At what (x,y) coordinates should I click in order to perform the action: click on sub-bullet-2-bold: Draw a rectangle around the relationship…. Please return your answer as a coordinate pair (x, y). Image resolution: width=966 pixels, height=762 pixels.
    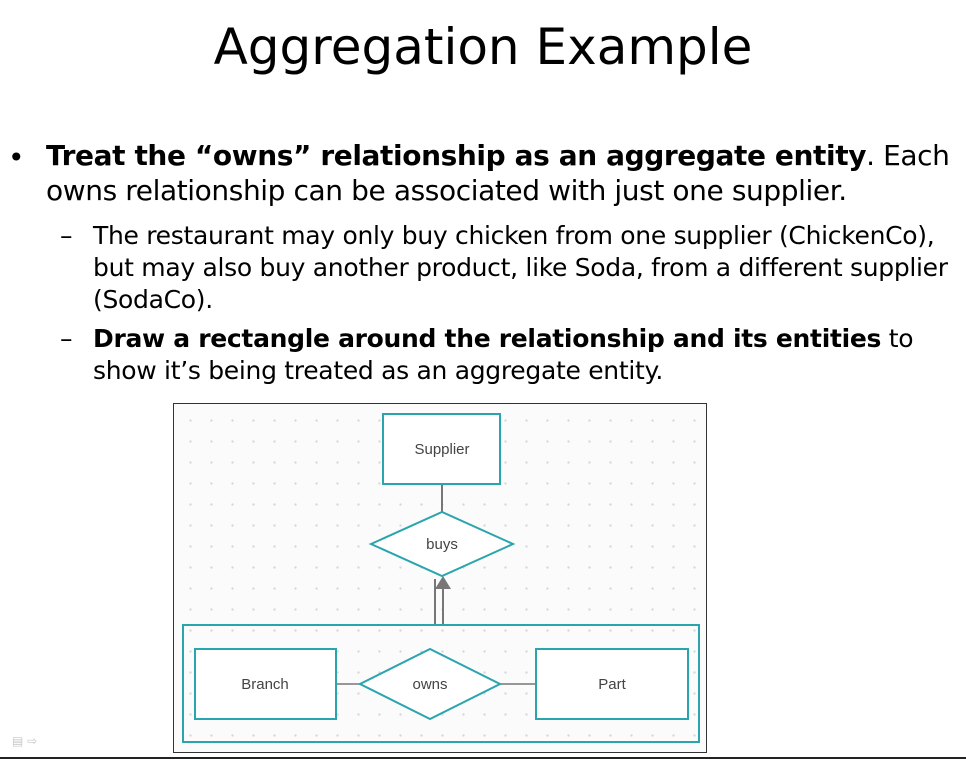
    Looking at the image, I should click on (487, 338).